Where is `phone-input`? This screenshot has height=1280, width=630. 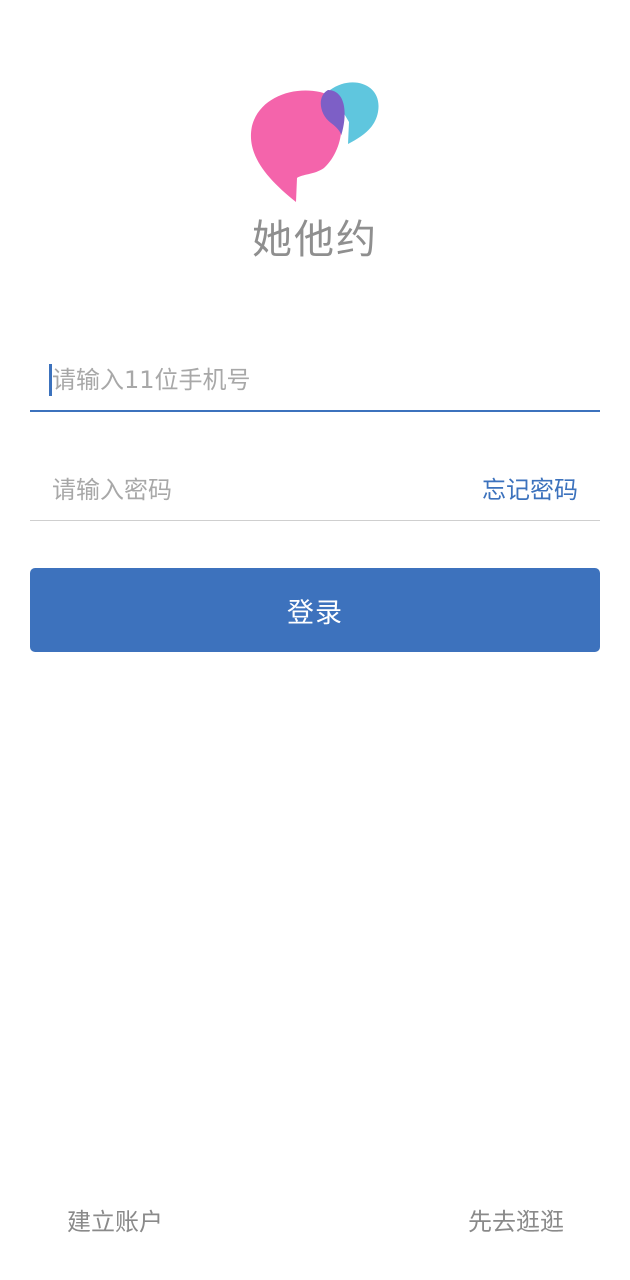 phone-input is located at coordinates (315, 380).